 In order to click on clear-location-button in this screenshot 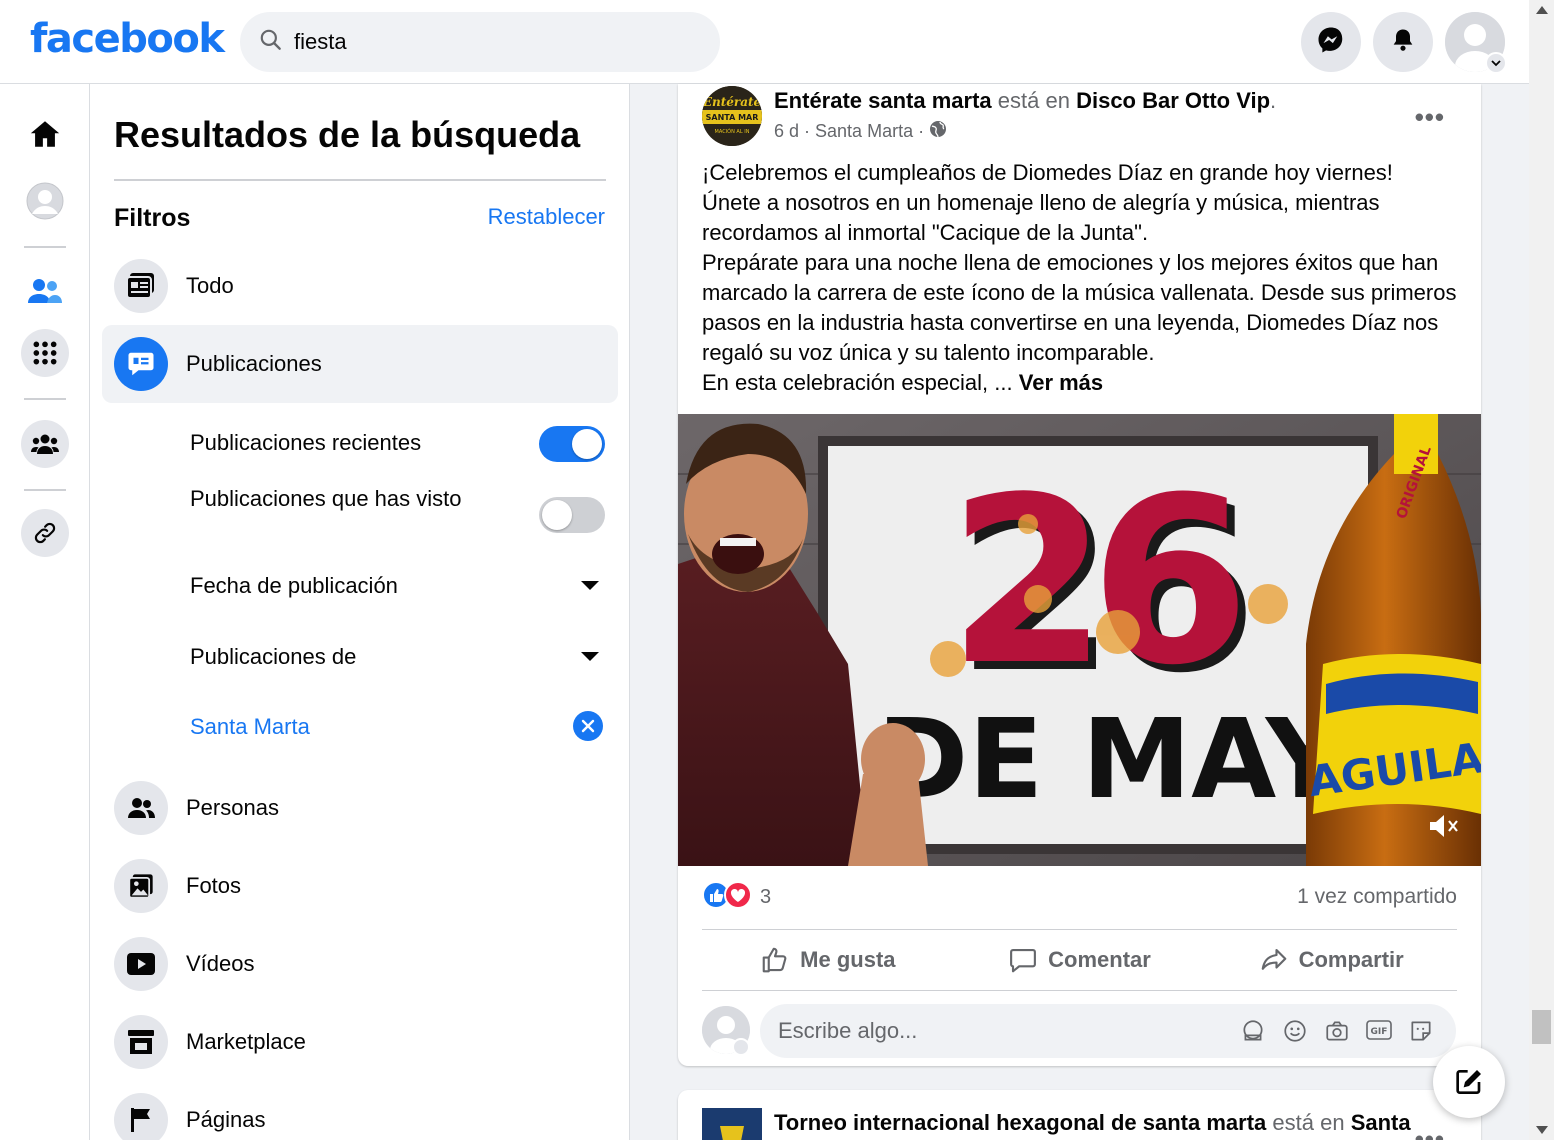, I will do `click(588, 726)`.